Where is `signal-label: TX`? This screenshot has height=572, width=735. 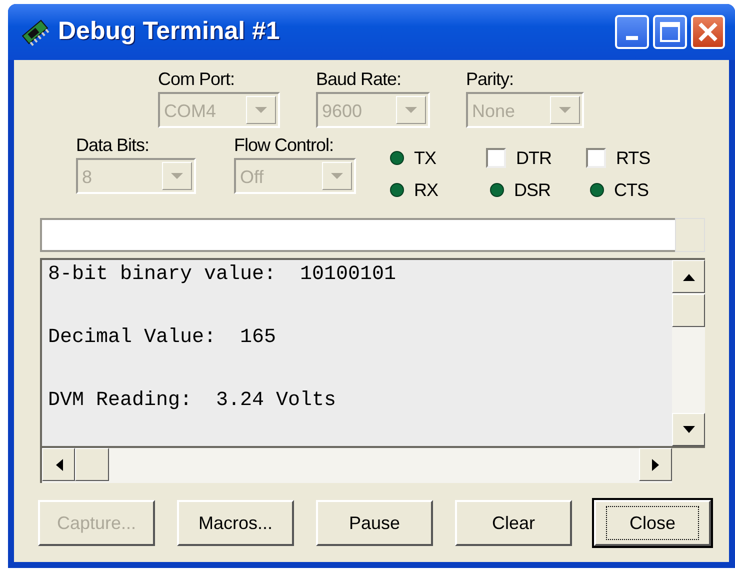 signal-label: TX is located at coordinates (425, 158).